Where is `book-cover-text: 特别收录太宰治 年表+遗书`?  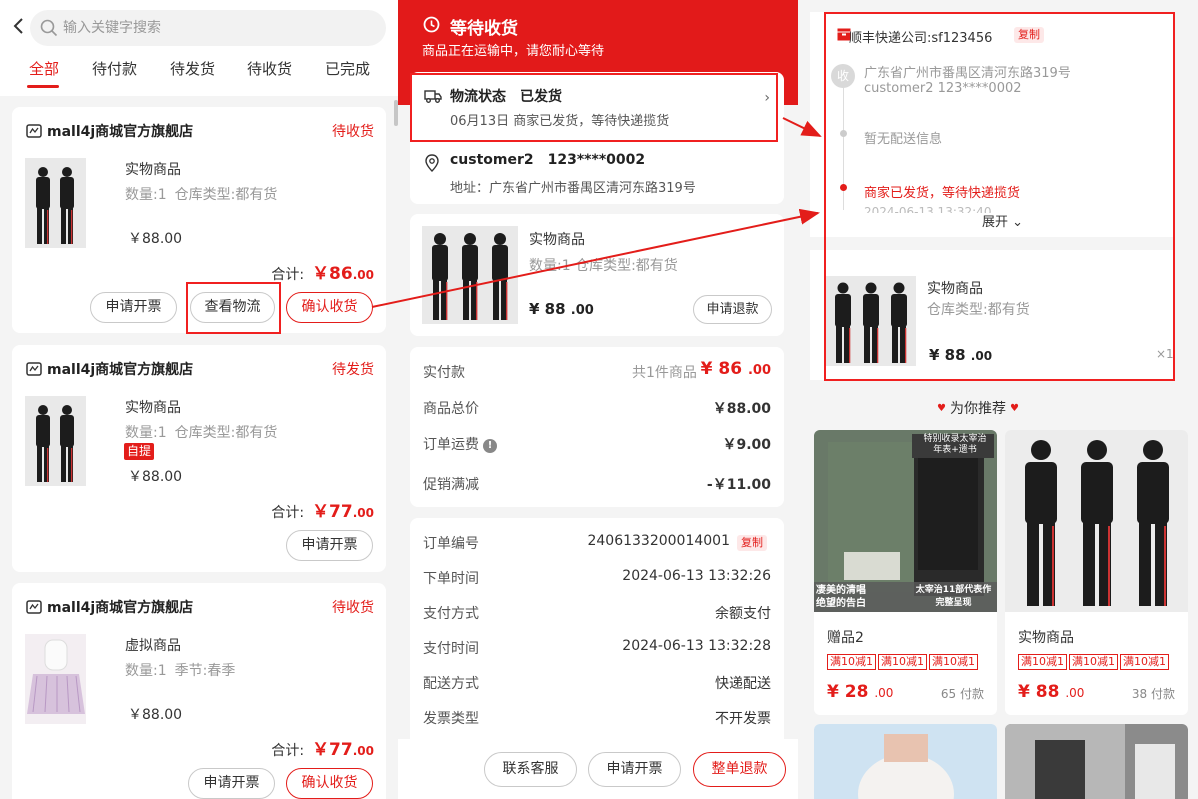 book-cover-text: 特别收录太宰治 年表+遗书 is located at coordinates (955, 444).